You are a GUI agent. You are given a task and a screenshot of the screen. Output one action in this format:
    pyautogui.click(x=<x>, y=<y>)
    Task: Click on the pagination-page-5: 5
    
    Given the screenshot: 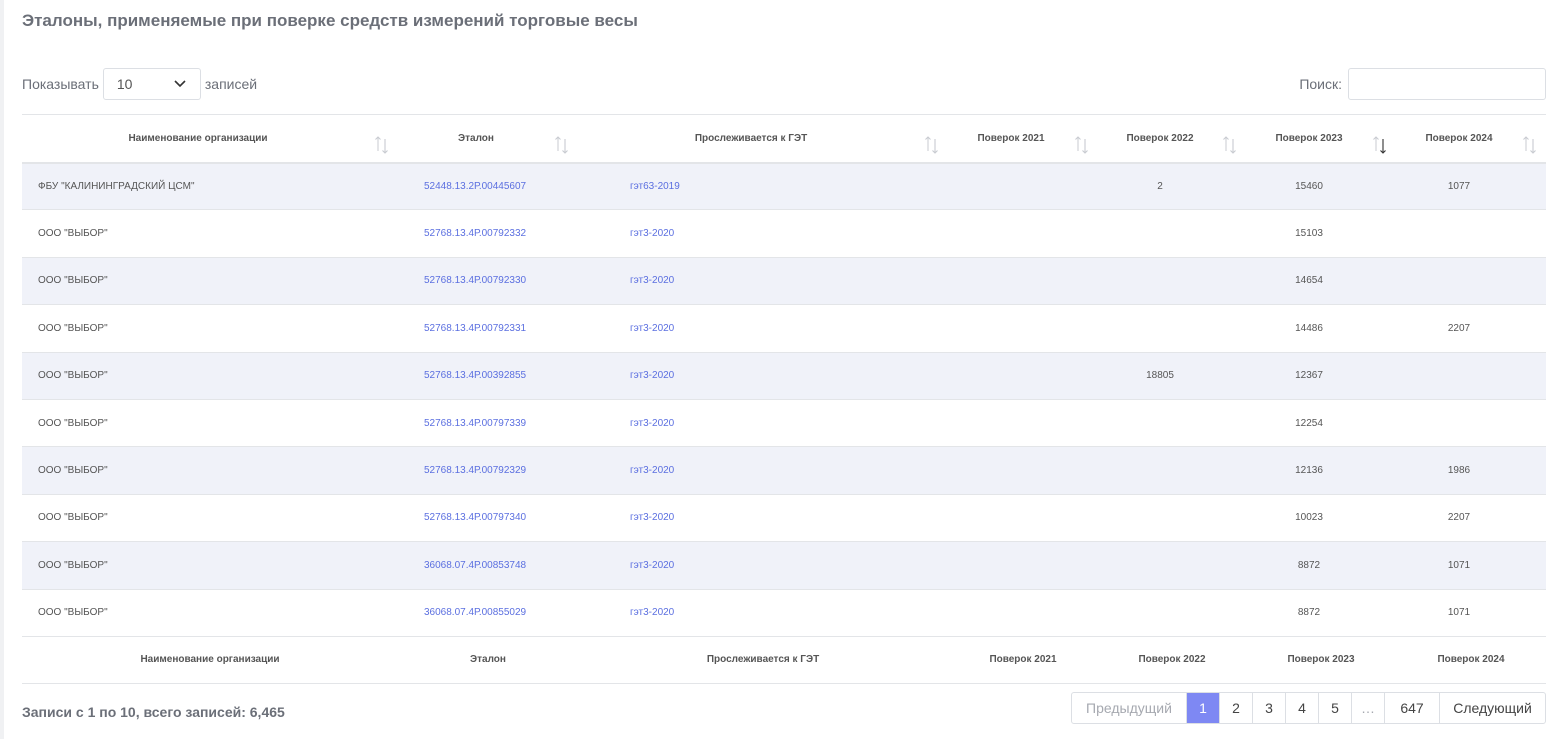 What is the action you would take?
    pyautogui.click(x=1334, y=708)
    